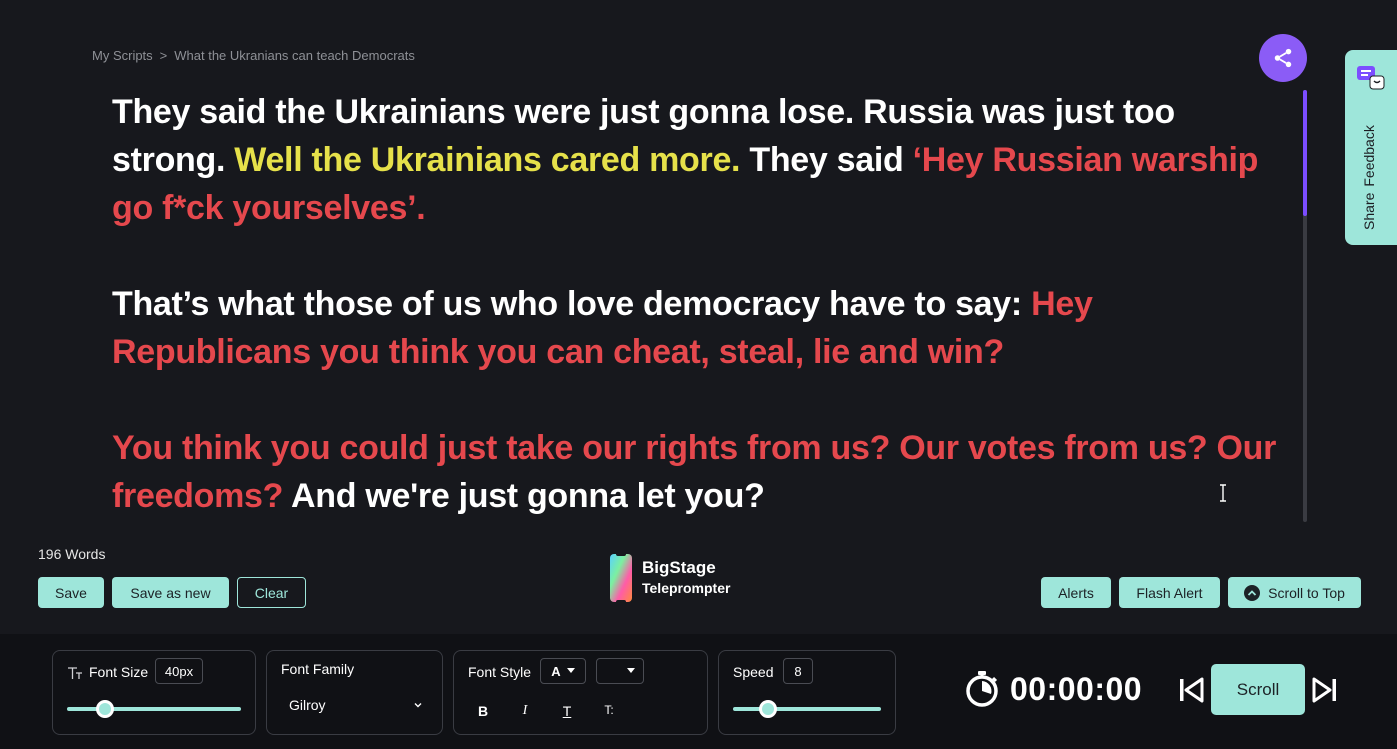 This screenshot has width=1397, height=749. I want to click on font-size-panel: Font Size 40px, so click(154, 692).